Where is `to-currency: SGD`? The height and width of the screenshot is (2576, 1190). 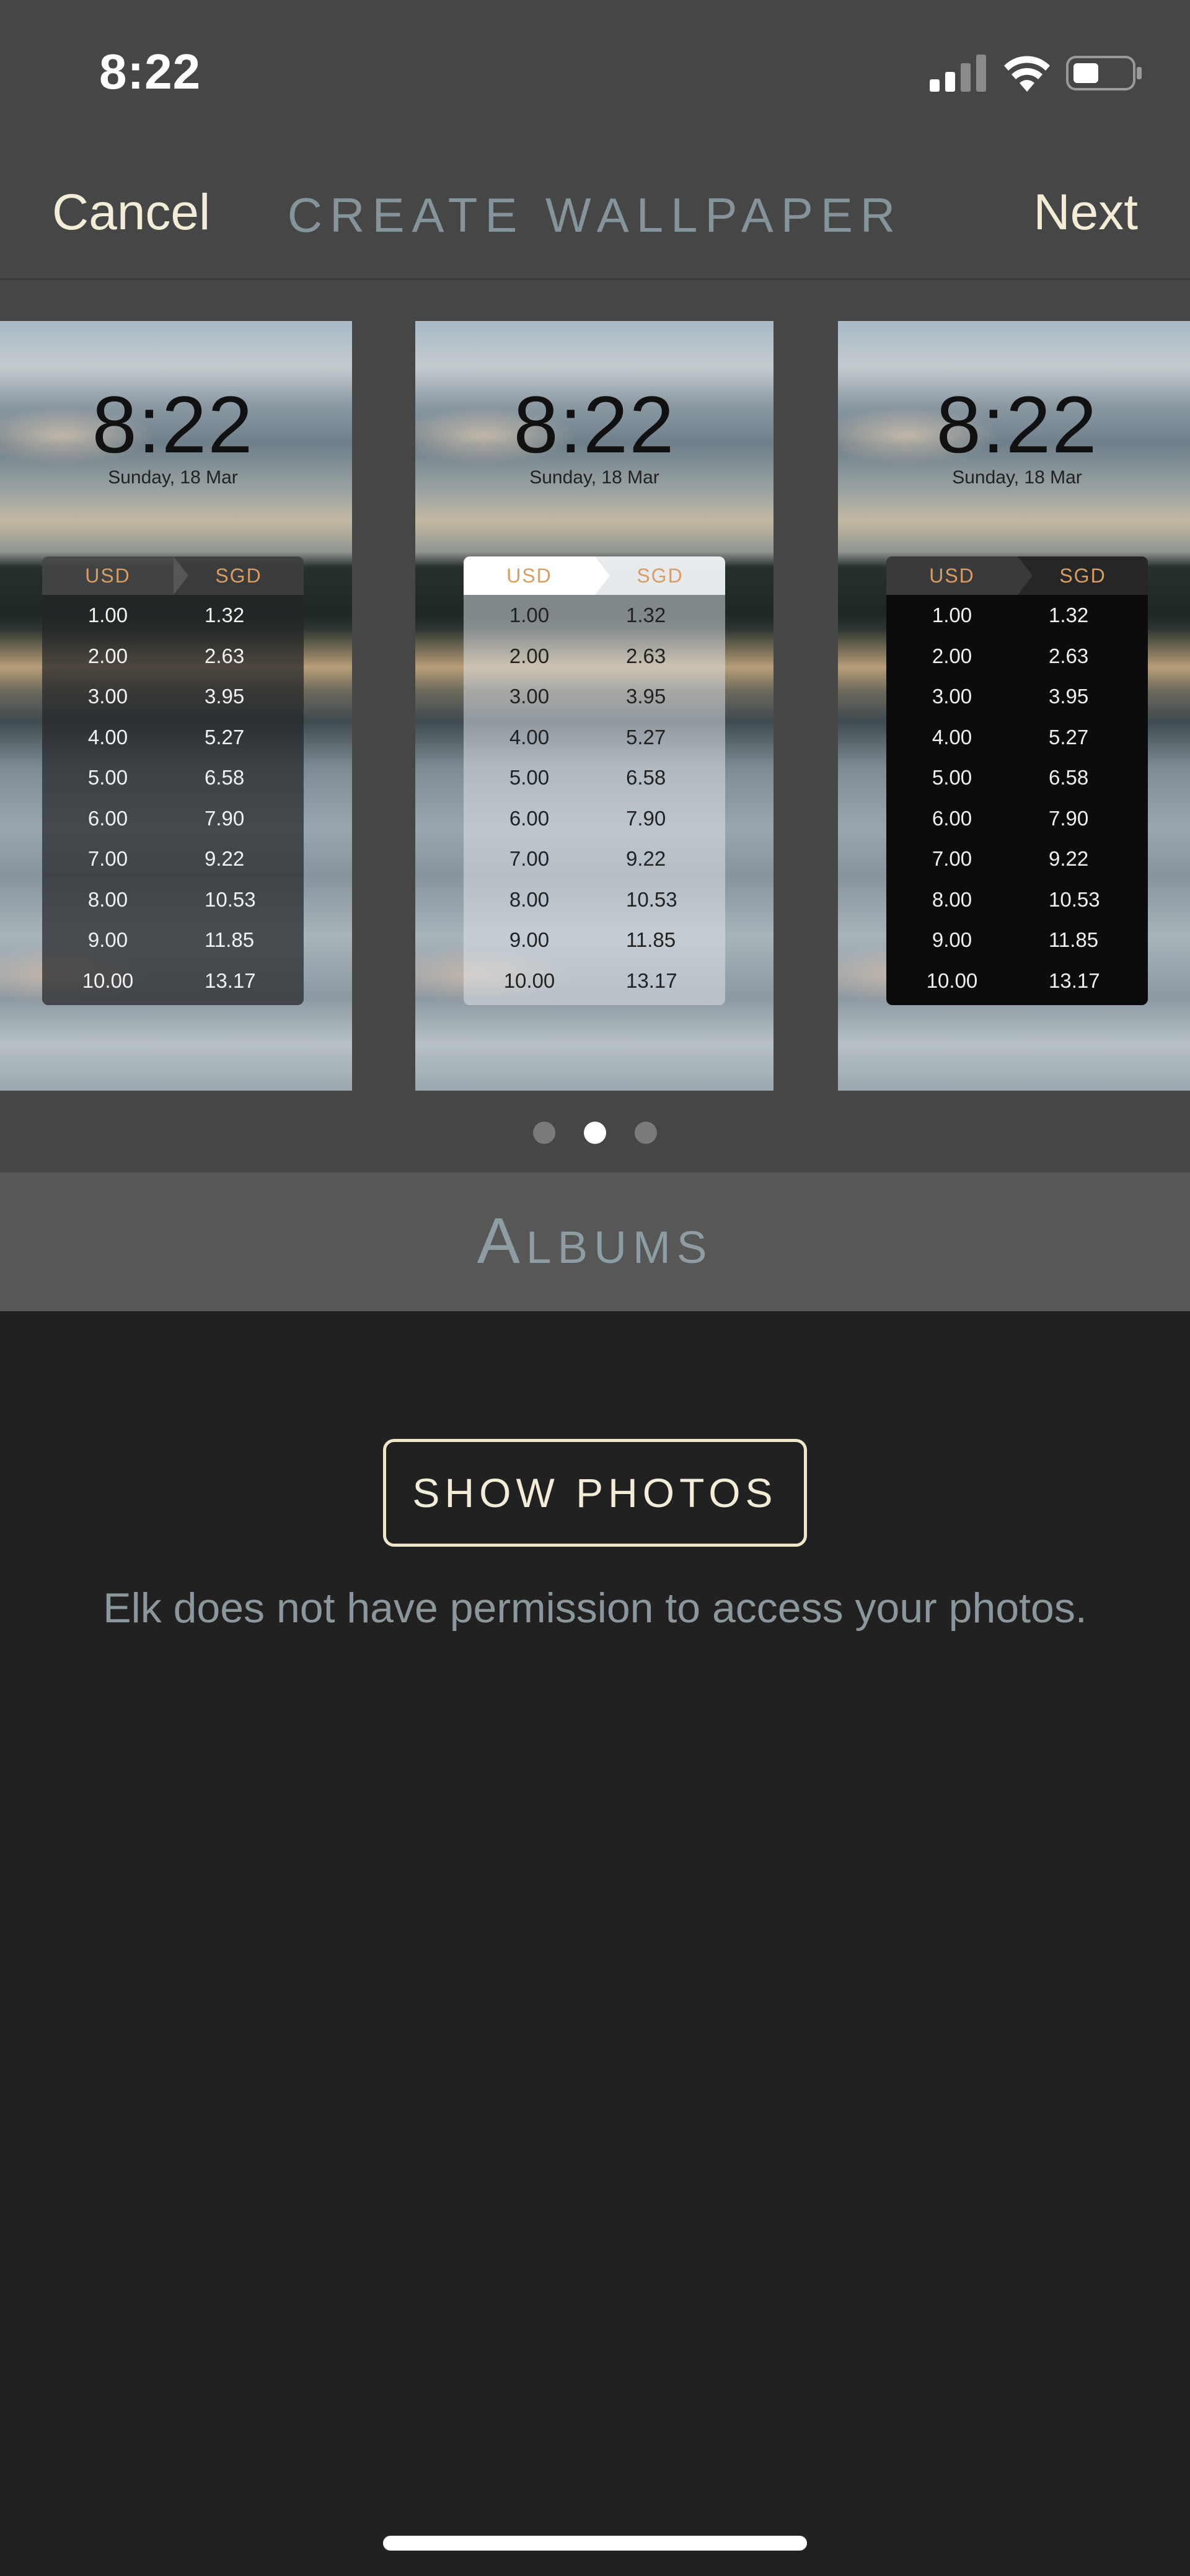
to-currency: SGD is located at coordinates (239, 575).